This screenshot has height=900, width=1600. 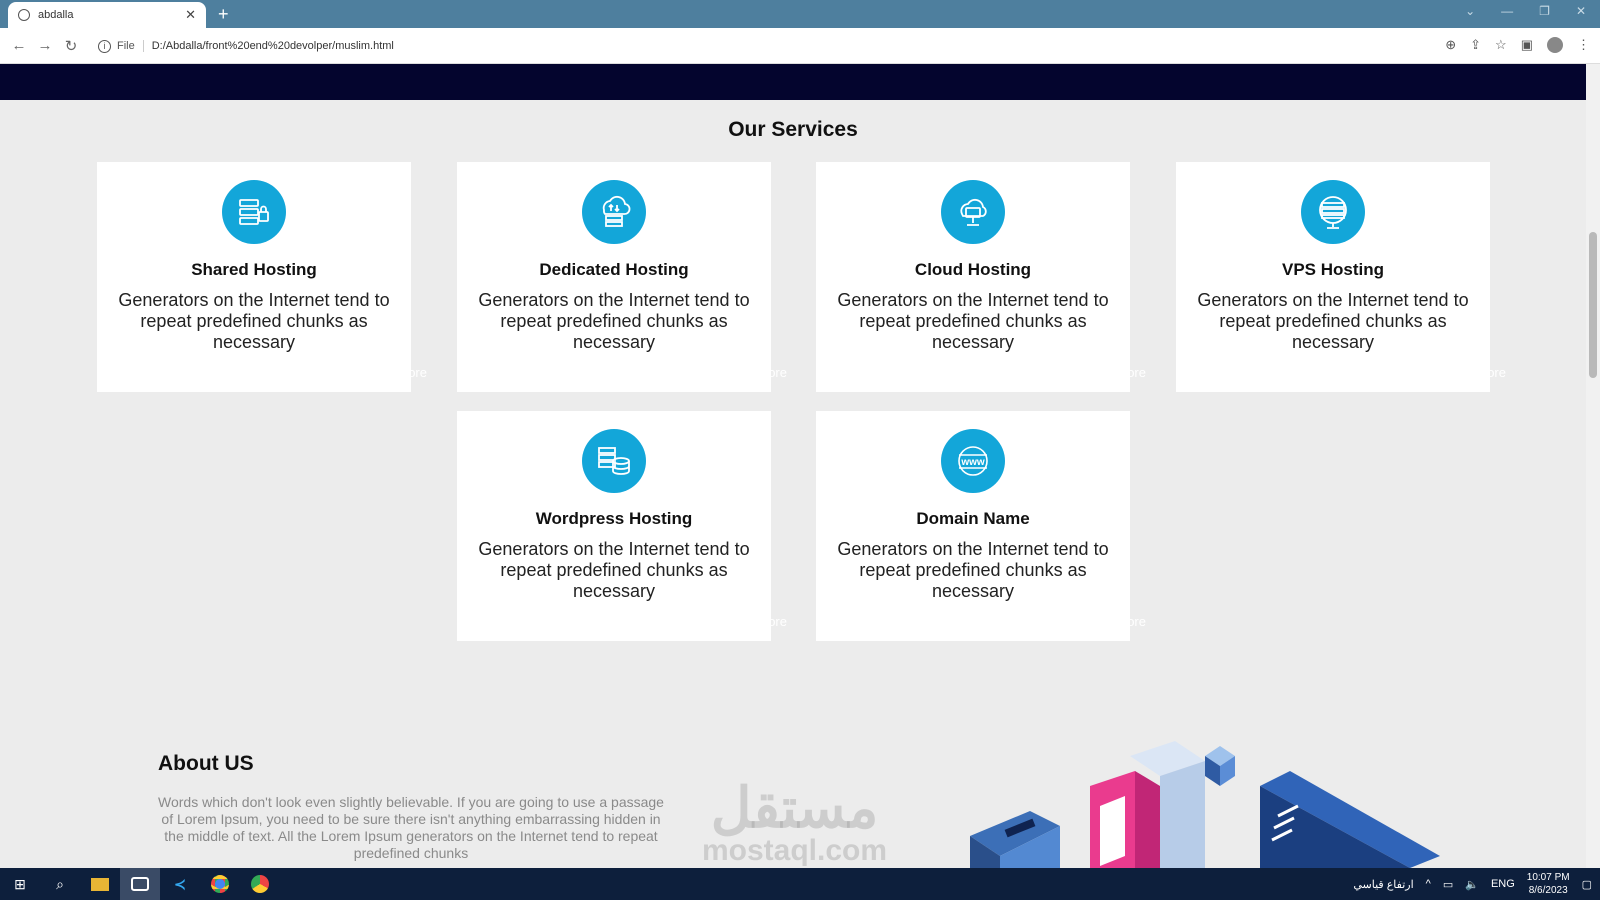 I want to click on weather-label: ارتفاع قياسي, so click(x=1383, y=884).